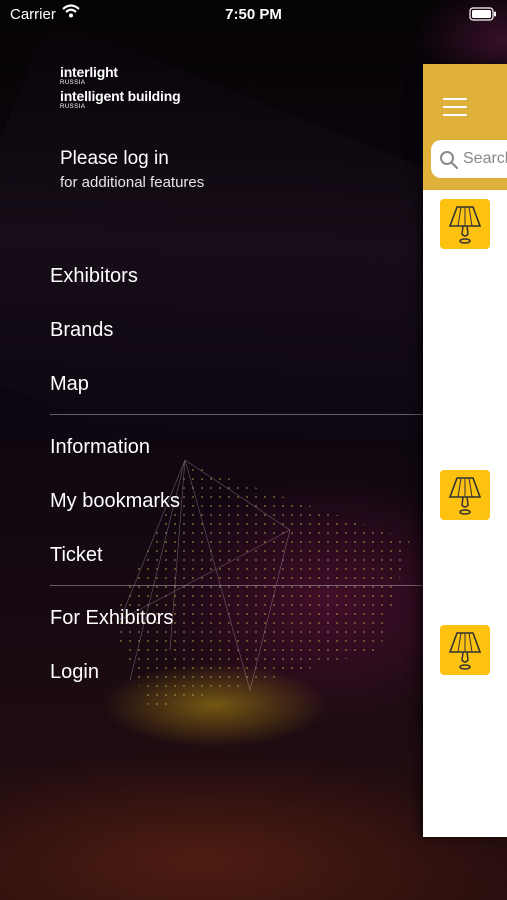 The image size is (507, 900). What do you see at coordinates (74, 672) in the screenshot?
I see `menu-item-login: Login` at bounding box center [74, 672].